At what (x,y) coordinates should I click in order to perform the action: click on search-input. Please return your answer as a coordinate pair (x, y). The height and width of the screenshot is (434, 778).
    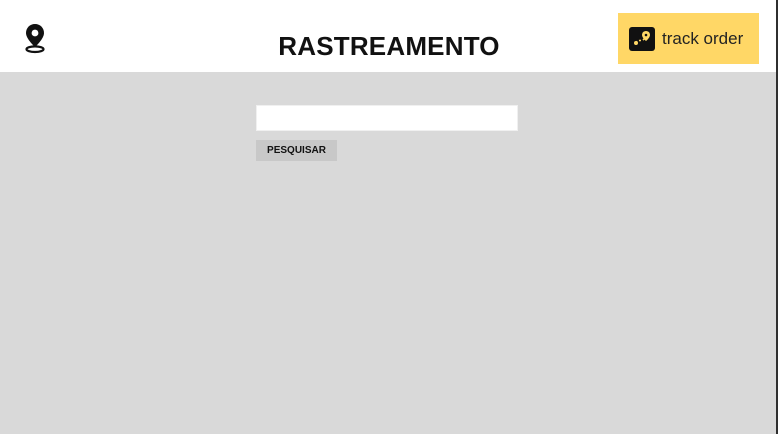
    Looking at the image, I should click on (387, 118).